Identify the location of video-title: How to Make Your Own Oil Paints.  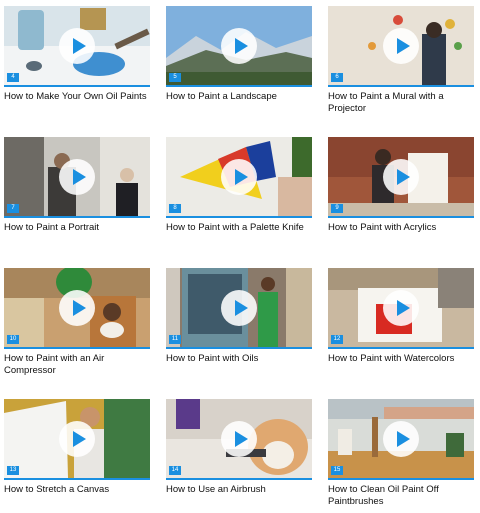
(79, 97).